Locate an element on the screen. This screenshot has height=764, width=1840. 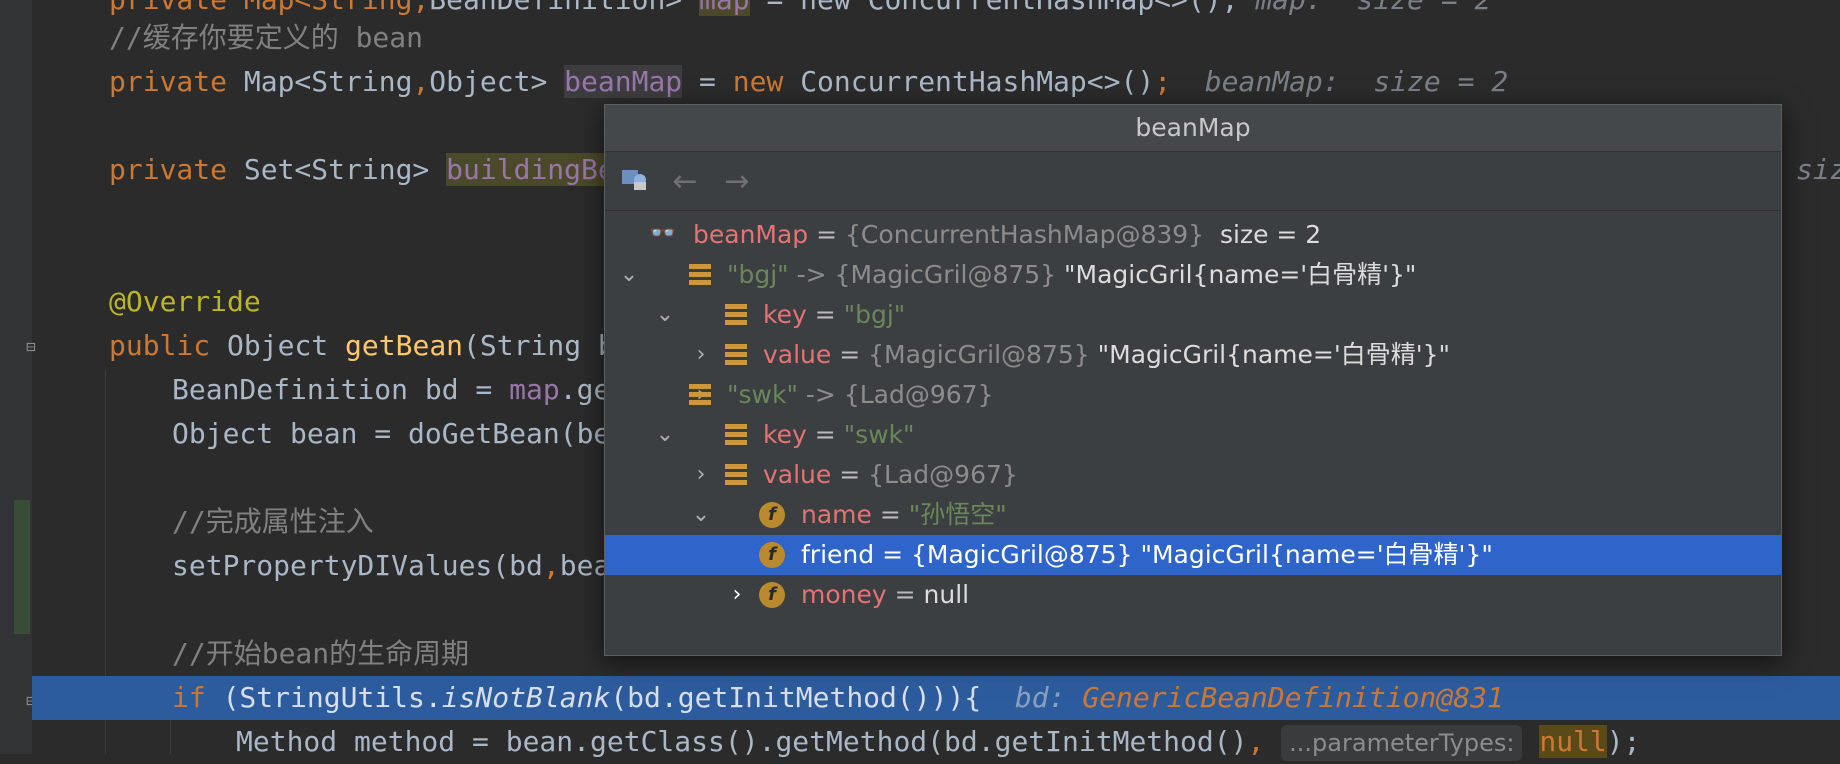
code-line: private Set<String> buildingBea is located at coordinates (370, 170).